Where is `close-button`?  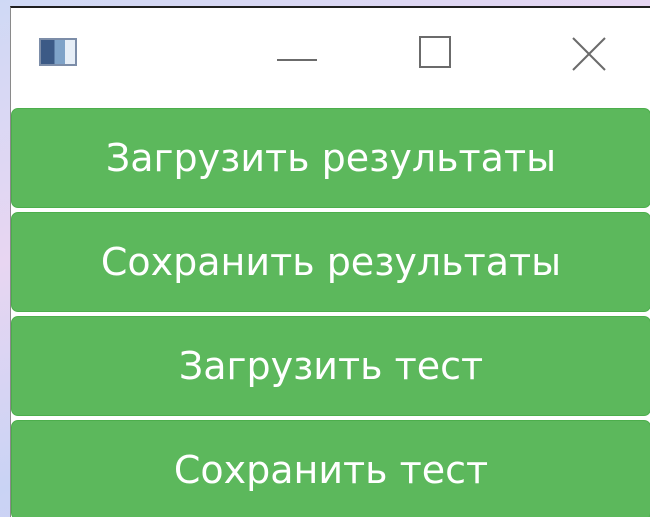
close-button is located at coordinates (589, 54).